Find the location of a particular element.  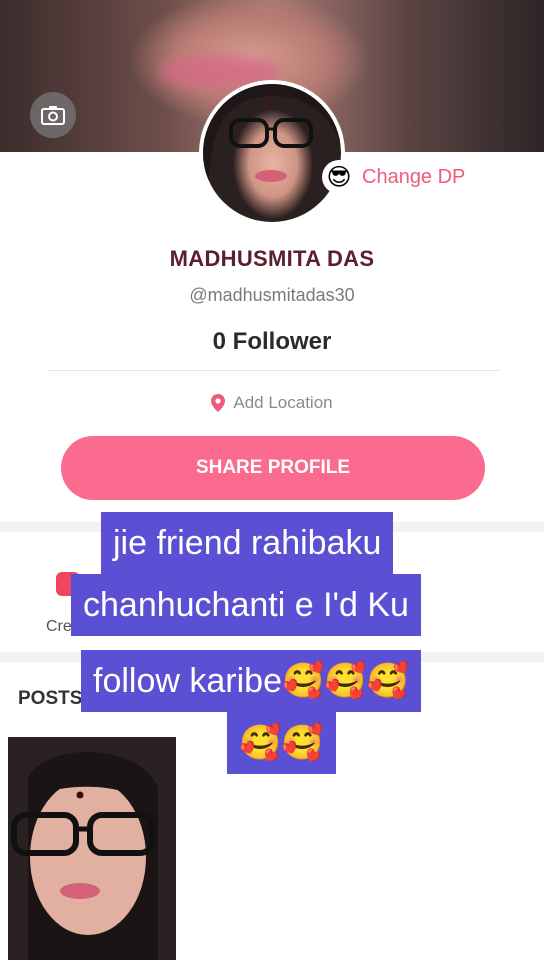

profile-avatar is located at coordinates (272, 153).